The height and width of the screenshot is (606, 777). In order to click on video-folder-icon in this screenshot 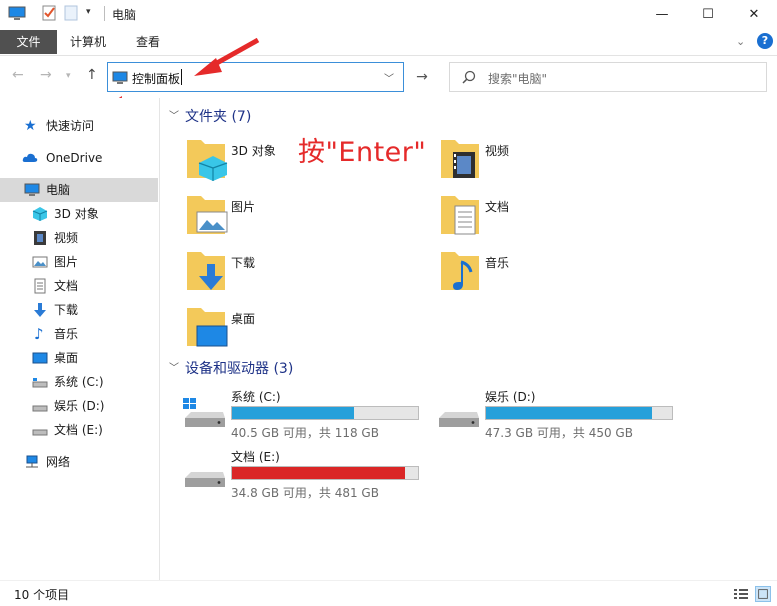, I will do `click(460, 159)`.